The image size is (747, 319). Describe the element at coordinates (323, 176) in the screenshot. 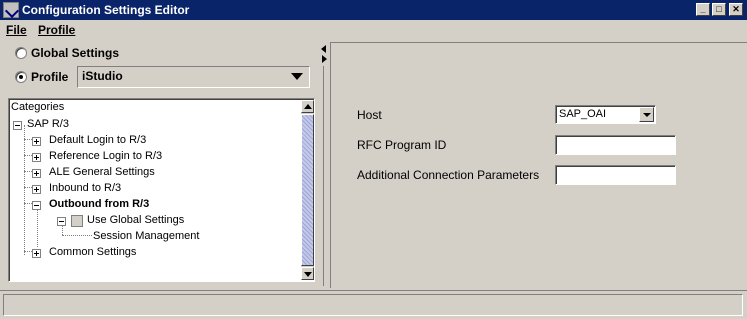

I see `splitter-divider` at that location.